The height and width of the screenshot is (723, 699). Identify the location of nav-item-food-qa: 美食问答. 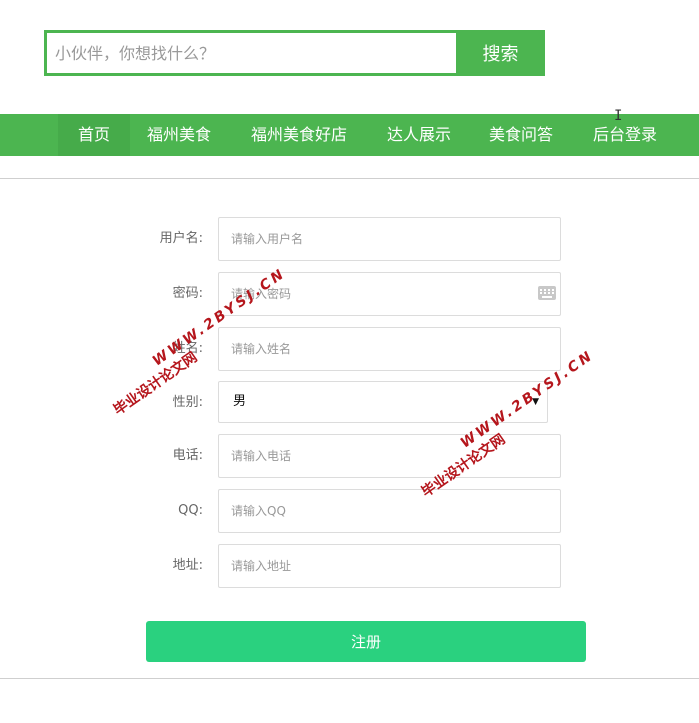
(521, 135).